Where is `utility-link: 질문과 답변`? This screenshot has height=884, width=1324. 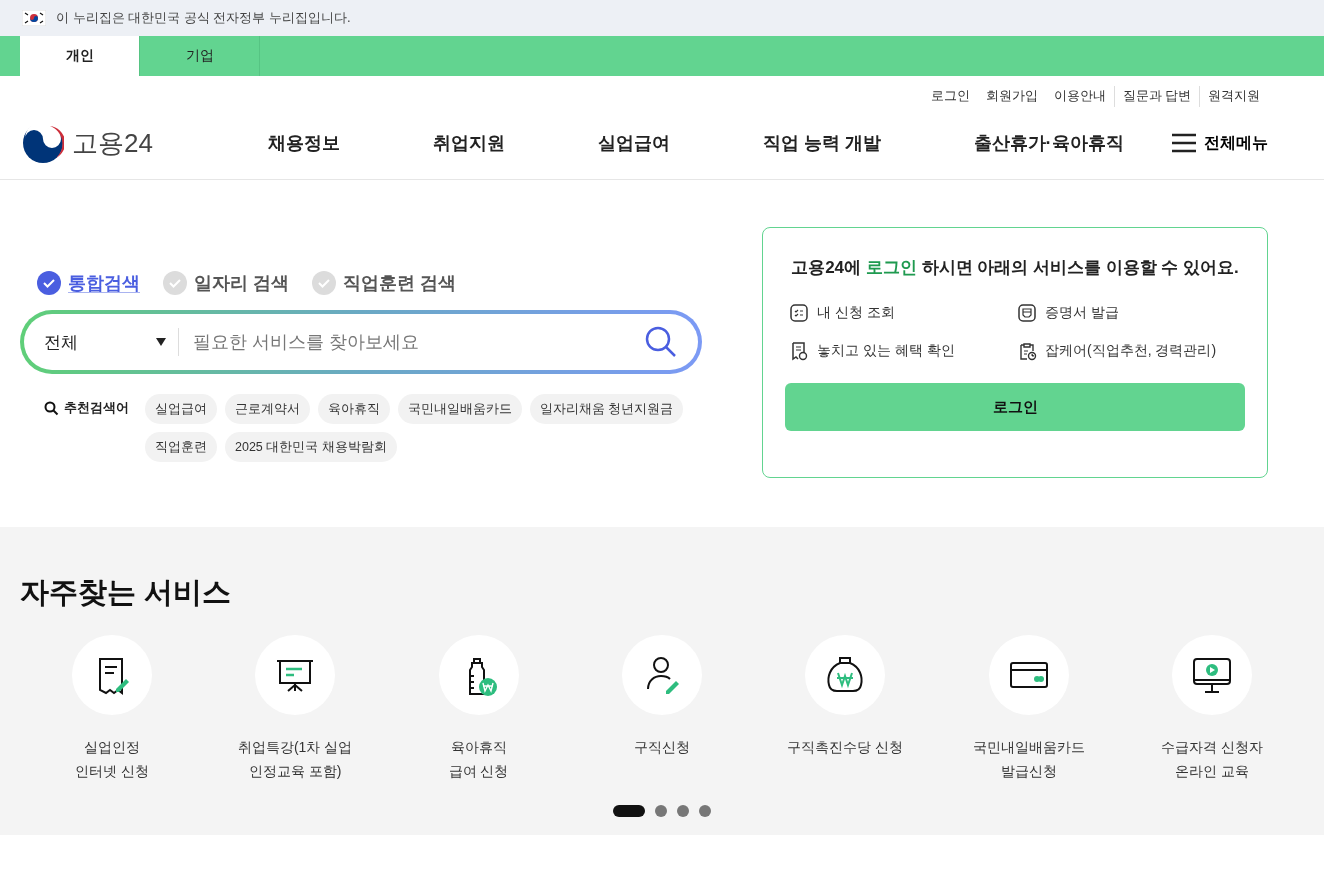
utility-link: 질문과 답변 is located at coordinates (1156, 96).